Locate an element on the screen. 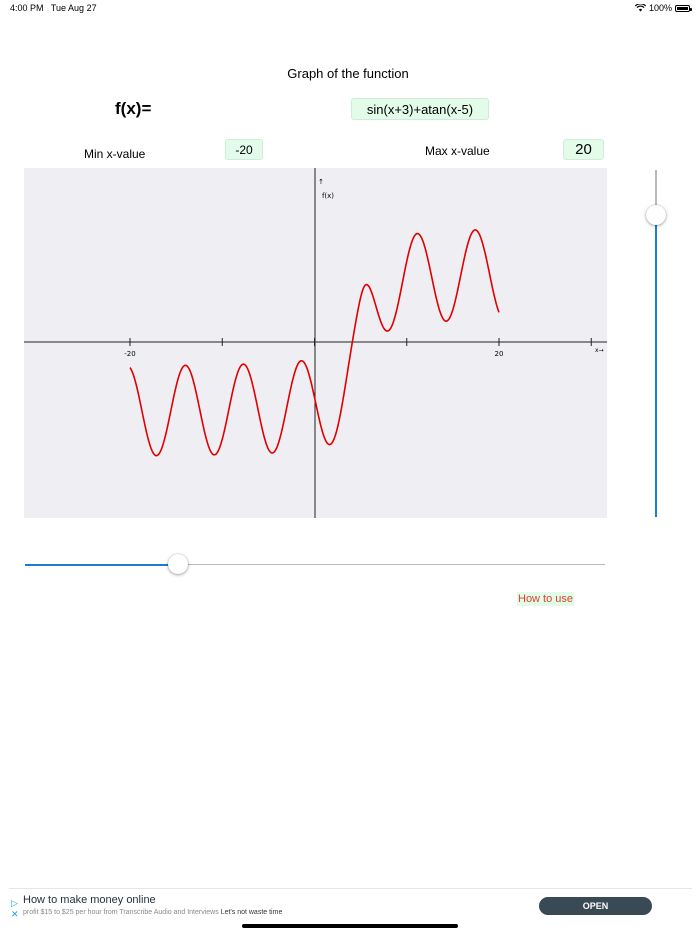 The image size is (700, 934). home-indicator is located at coordinates (350, 926).